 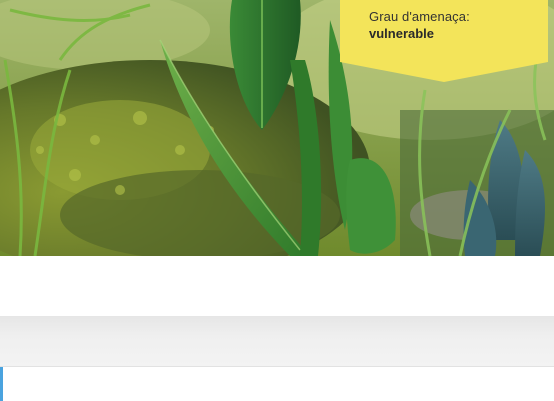 What do you see at coordinates (402, 33) in the screenshot?
I see `threat-level-value: vulnerable` at bounding box center [402, 33].